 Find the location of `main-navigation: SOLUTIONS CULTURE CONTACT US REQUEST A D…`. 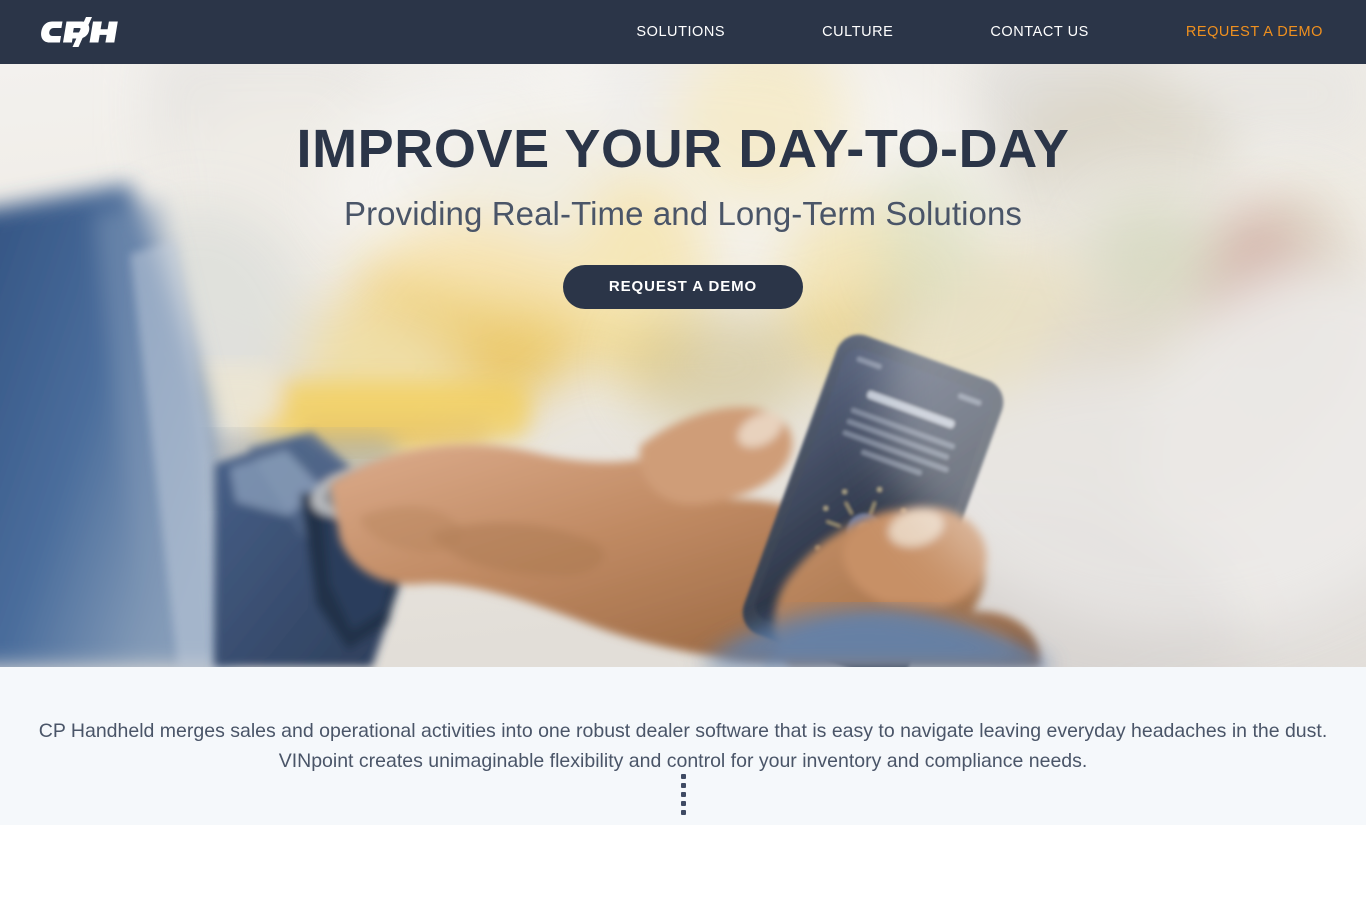

main-navigation: SOLUTIONS CULTURE CONTACT US REQUEST A D… is located at coordinates (683, 32).